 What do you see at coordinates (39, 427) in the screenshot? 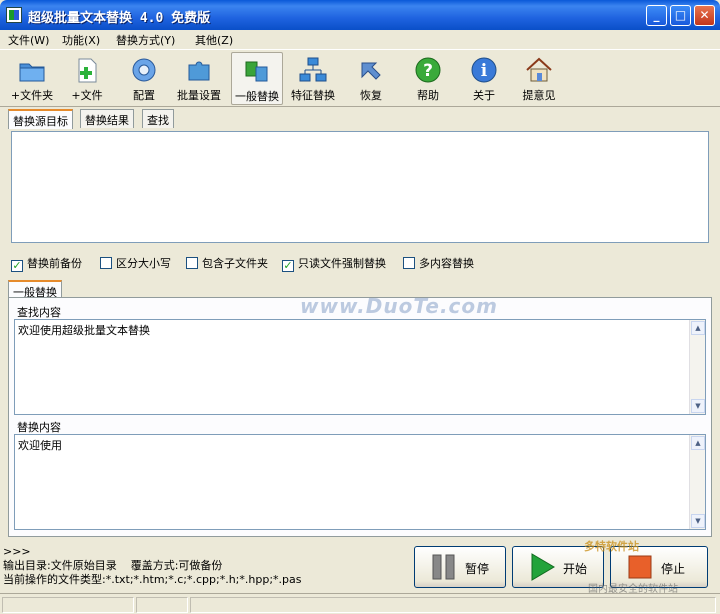
I see `replace-label: 替换内容` at bounding box center [39, 427].